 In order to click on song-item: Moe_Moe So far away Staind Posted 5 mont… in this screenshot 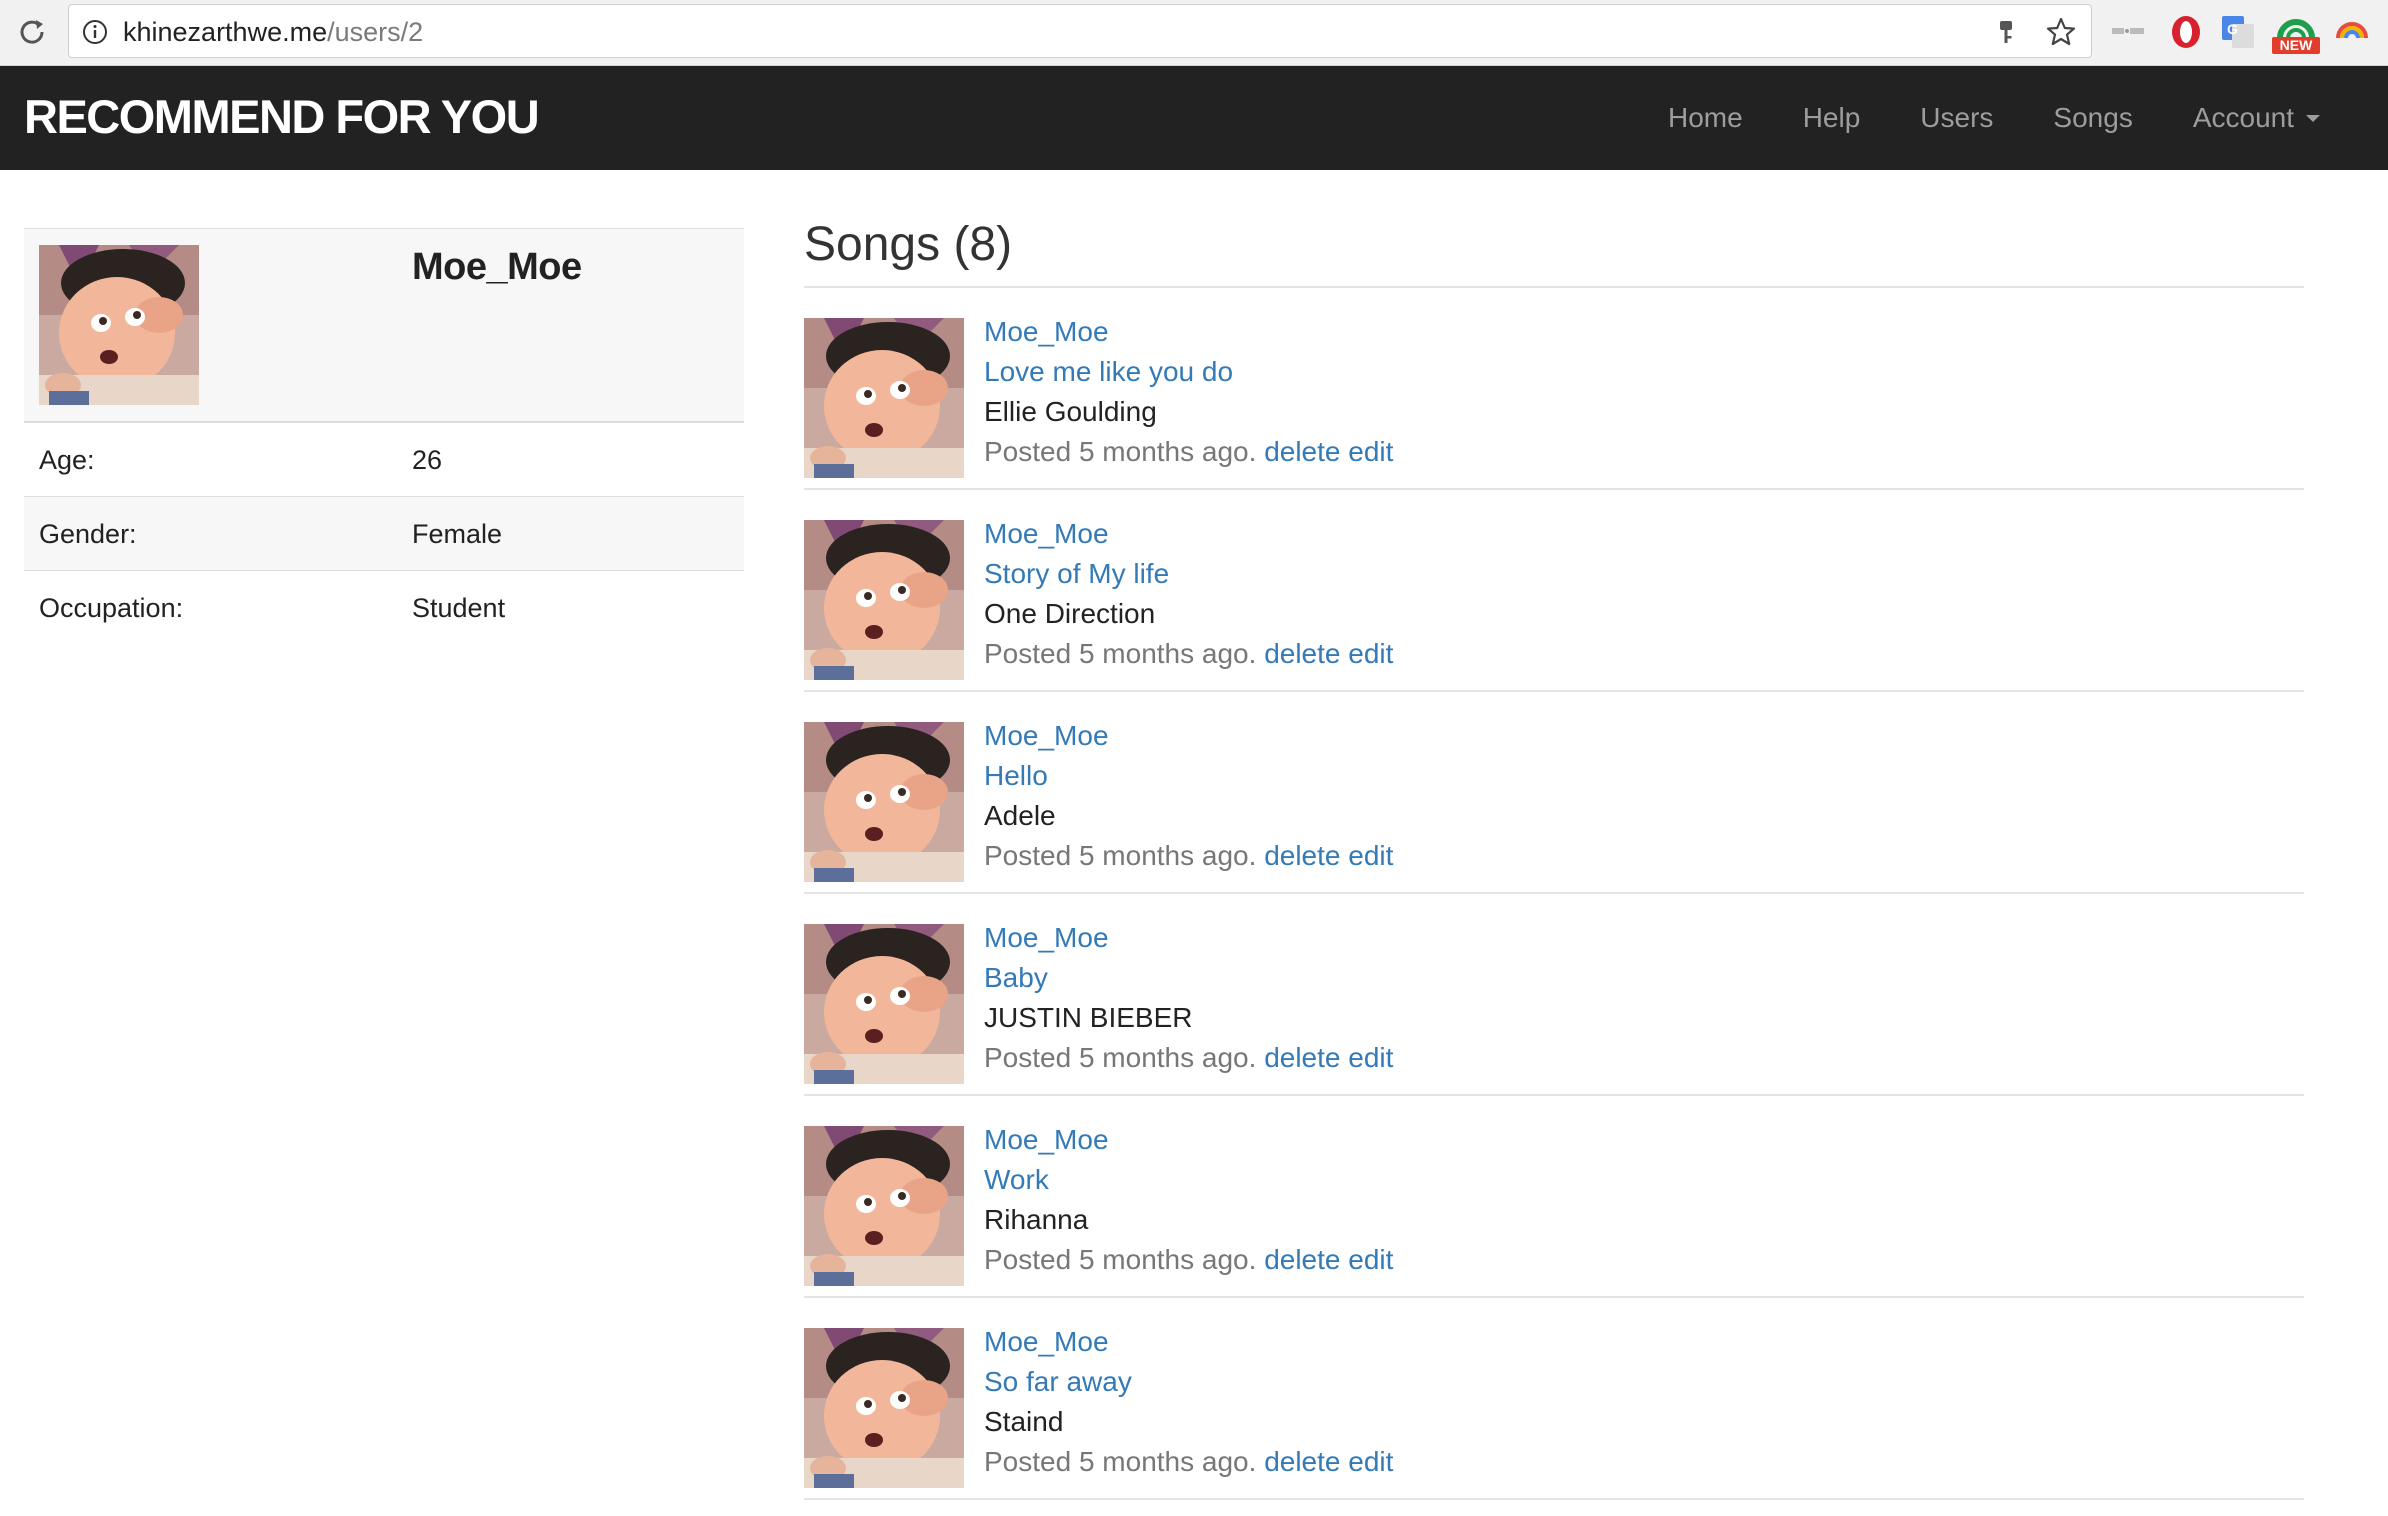, I will do `click(1554, 1399)`.